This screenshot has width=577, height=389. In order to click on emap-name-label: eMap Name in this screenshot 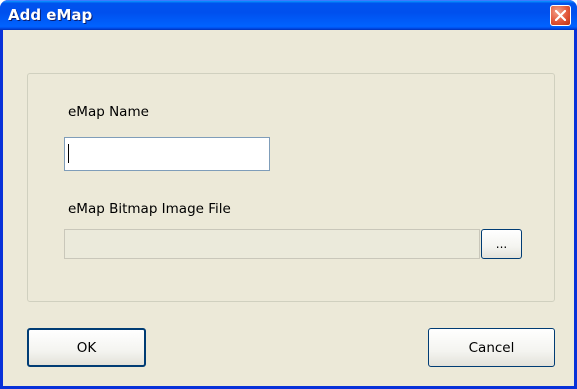, I will do `click(108, 112)`.